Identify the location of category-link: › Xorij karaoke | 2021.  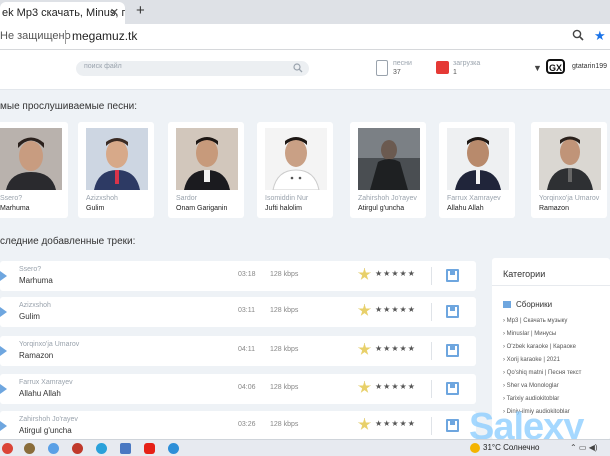
(531, 360).